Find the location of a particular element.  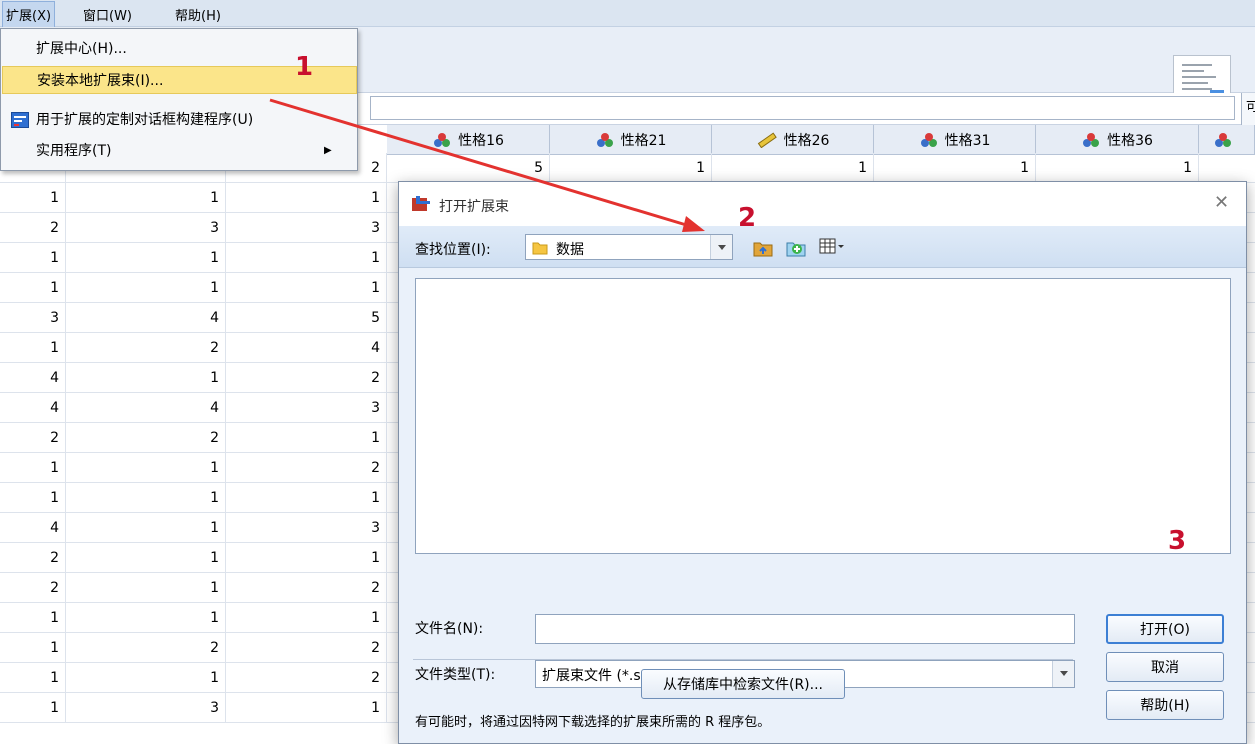

column-header-label: 性格31 is located at coordinates (967, 140).